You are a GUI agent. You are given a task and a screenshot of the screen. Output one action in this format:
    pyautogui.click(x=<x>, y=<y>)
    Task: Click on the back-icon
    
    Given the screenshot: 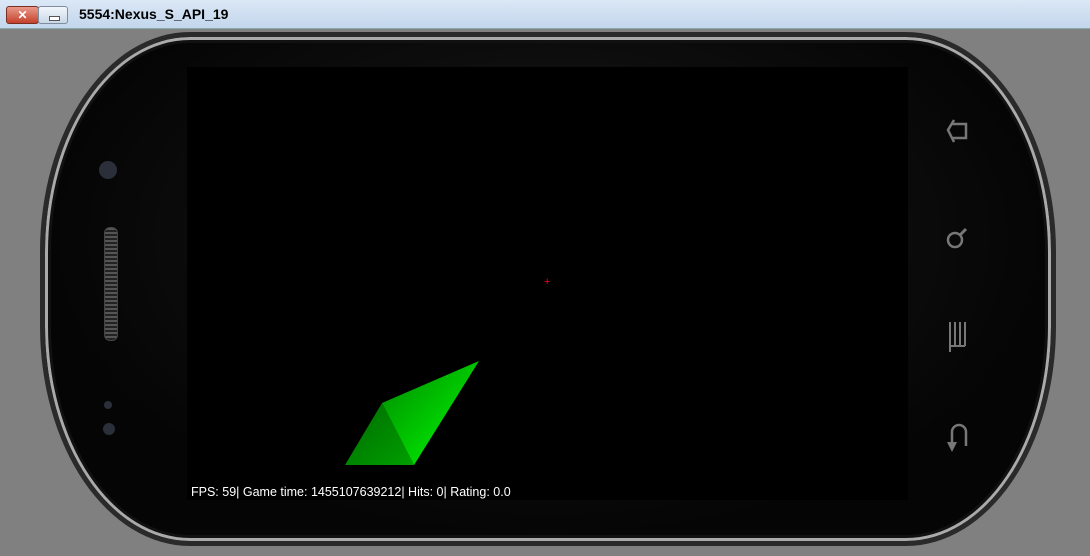 What is the action you would take?
    pyautogui.click(x=957, y=437)
    